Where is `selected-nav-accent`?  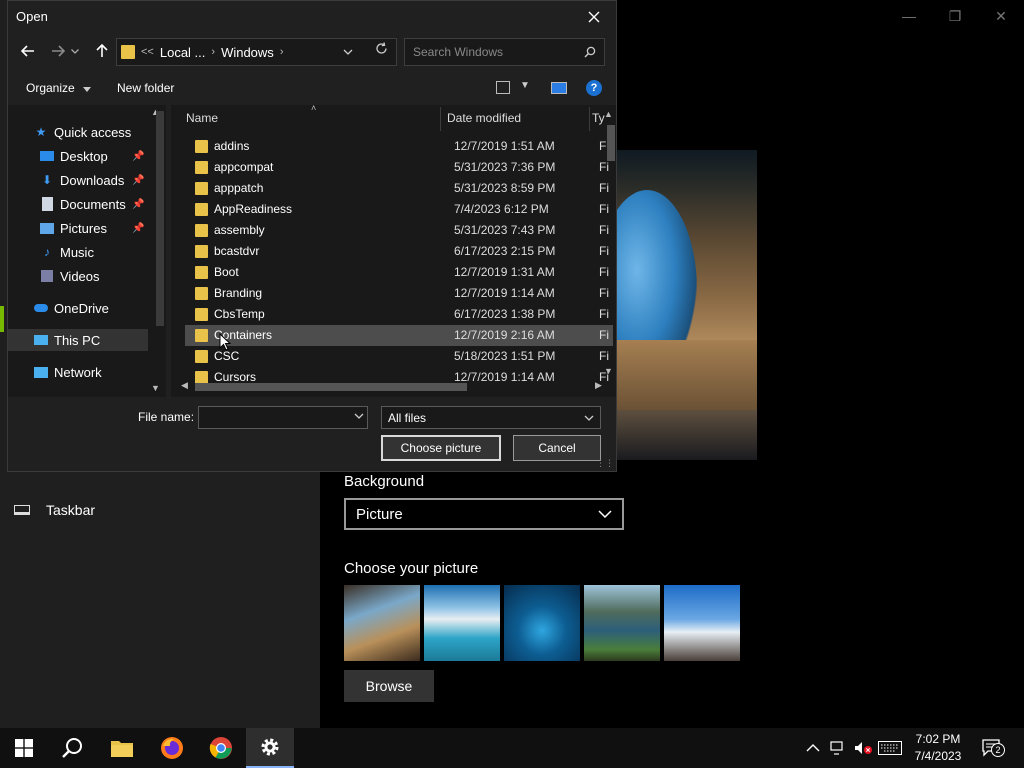 selected-nav-accent is located at coordinates (2, 319).